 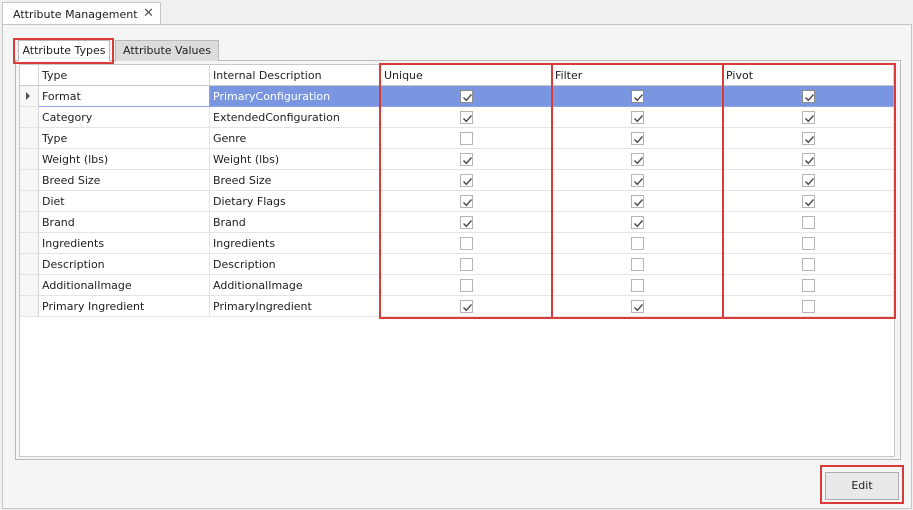 What do you see at coordinates (124, 222) in the screenshot?
I see `type-cell: Brand` at bounding box center [124, 222].